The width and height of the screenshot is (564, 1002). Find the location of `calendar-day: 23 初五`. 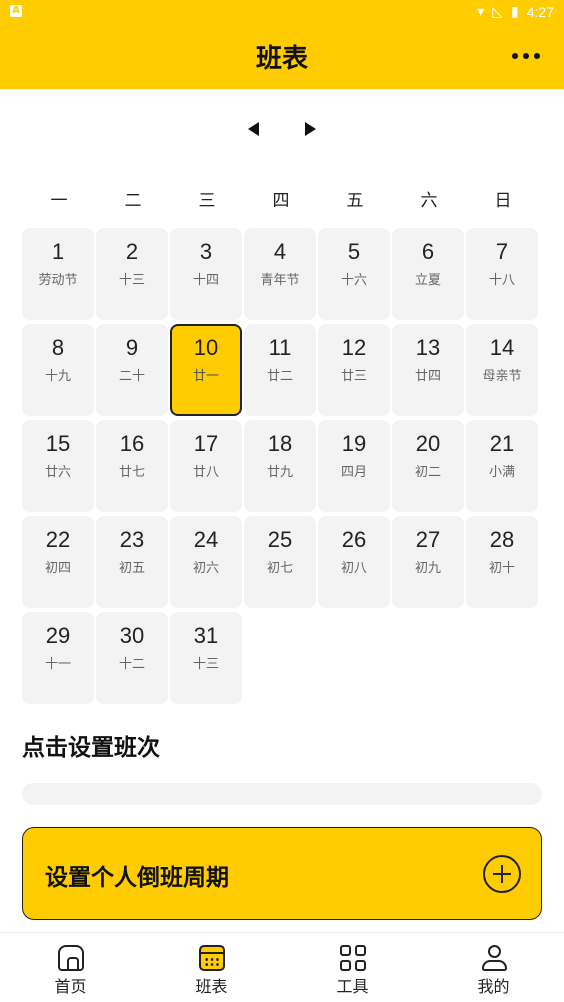

calendar-day: 23 初五 is located at coordinates (132, 562).